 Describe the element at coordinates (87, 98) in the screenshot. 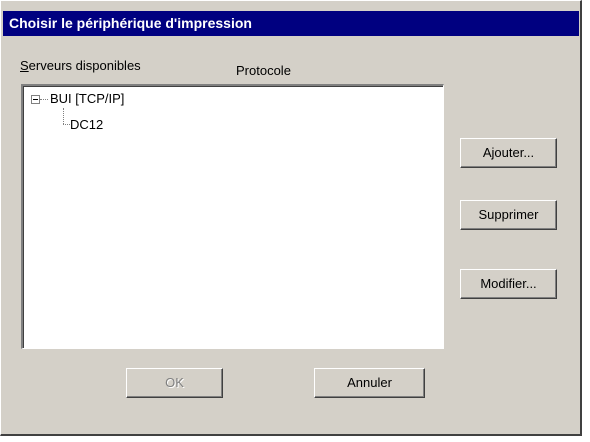

I see `tree-node-bui: BUI [TCP/IP]` at that location.